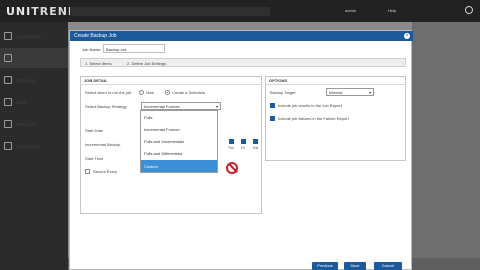 This screenshot has width=480, height=270. What do you see at coordinates (179, 129) in the screenshot?
I see `strategy-option-incremental-forever: Incremental Forever` at bounding box center [179, 129].